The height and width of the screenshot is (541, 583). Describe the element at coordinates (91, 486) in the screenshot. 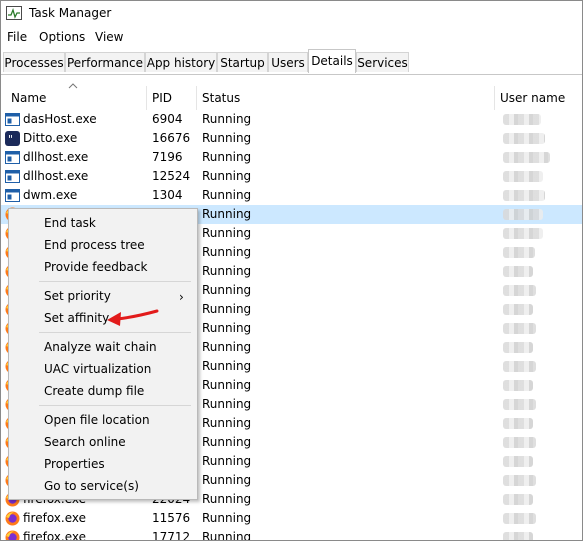

I see `menu-item-go-to-service-s: Go to service(s)` at that location.